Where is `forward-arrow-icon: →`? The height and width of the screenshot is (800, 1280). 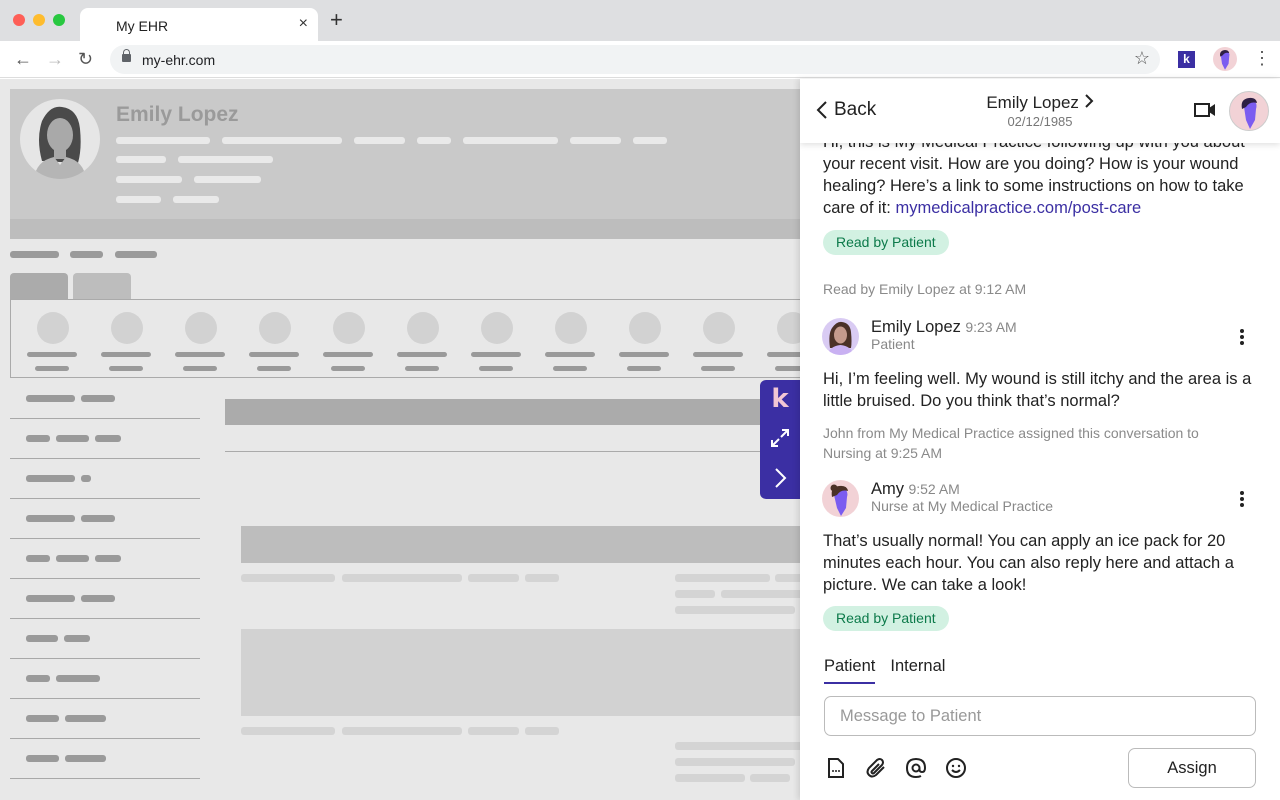
forward-arrow-icon: → is located at coordinates (55, 59).